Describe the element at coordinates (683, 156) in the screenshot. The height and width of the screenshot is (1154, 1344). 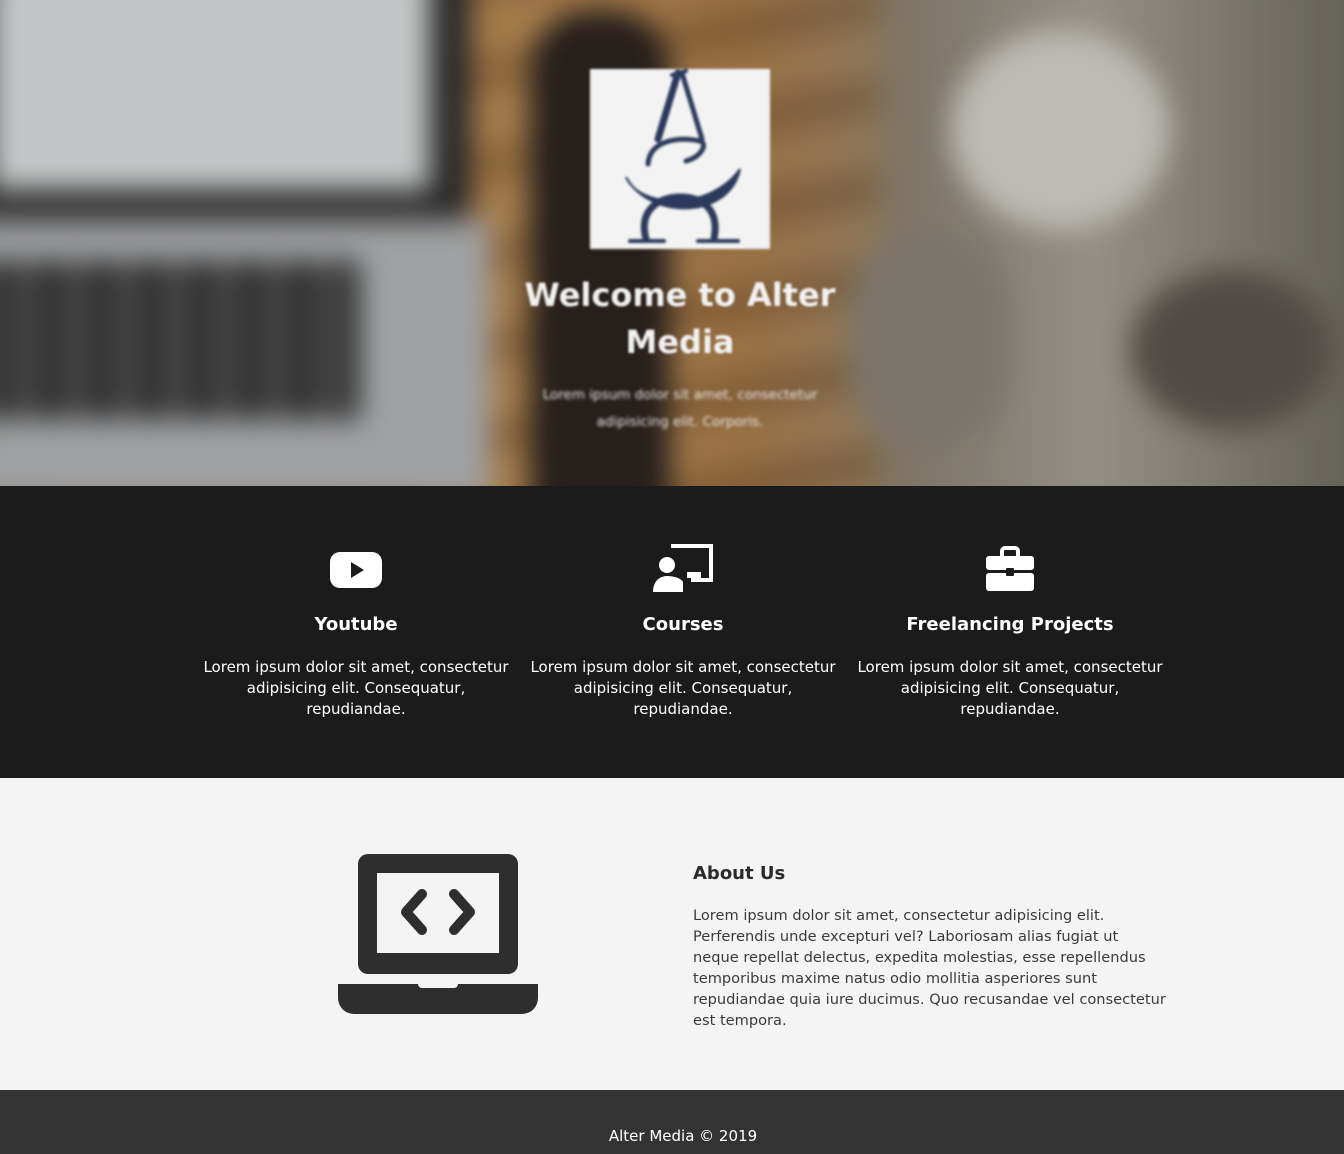
I see `logo-a-icon` at that location.